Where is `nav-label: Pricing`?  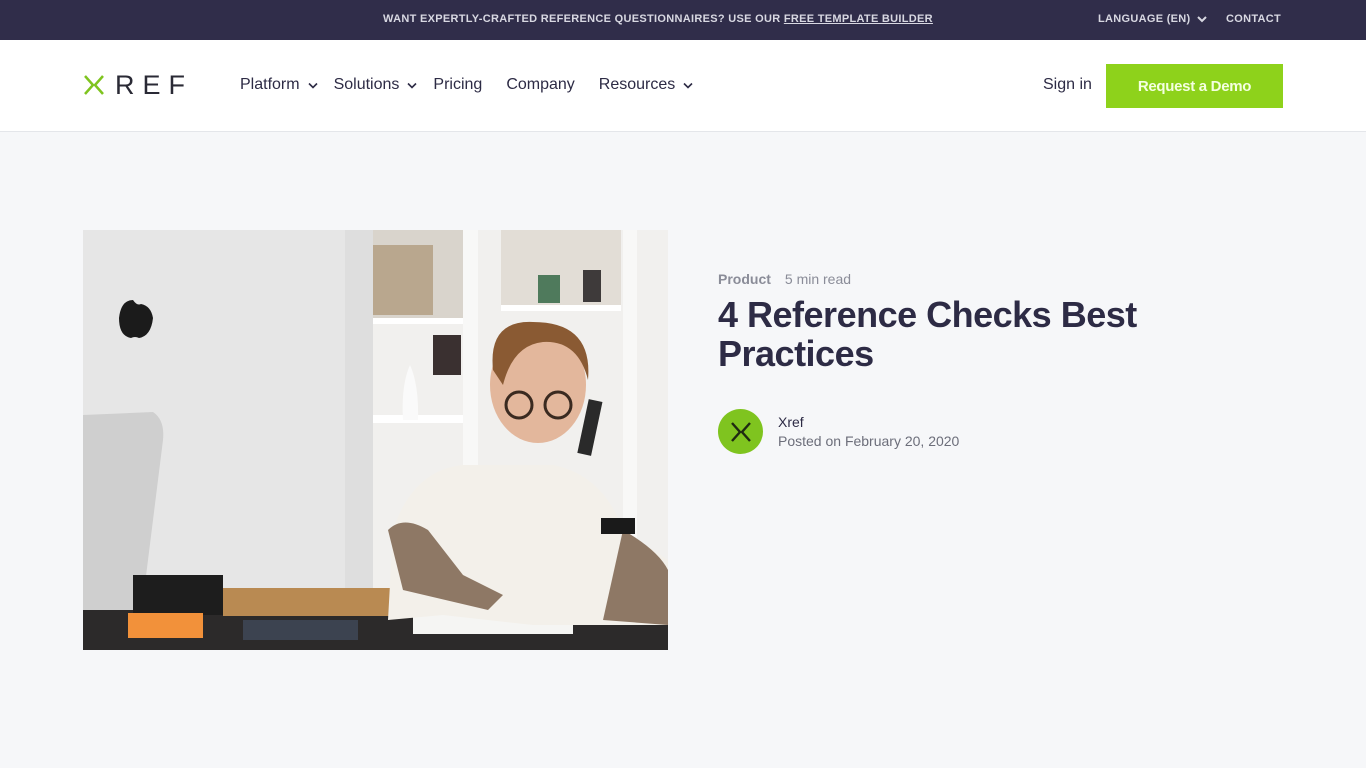
nav-label: Pricing is located at coordinates (458, 84).